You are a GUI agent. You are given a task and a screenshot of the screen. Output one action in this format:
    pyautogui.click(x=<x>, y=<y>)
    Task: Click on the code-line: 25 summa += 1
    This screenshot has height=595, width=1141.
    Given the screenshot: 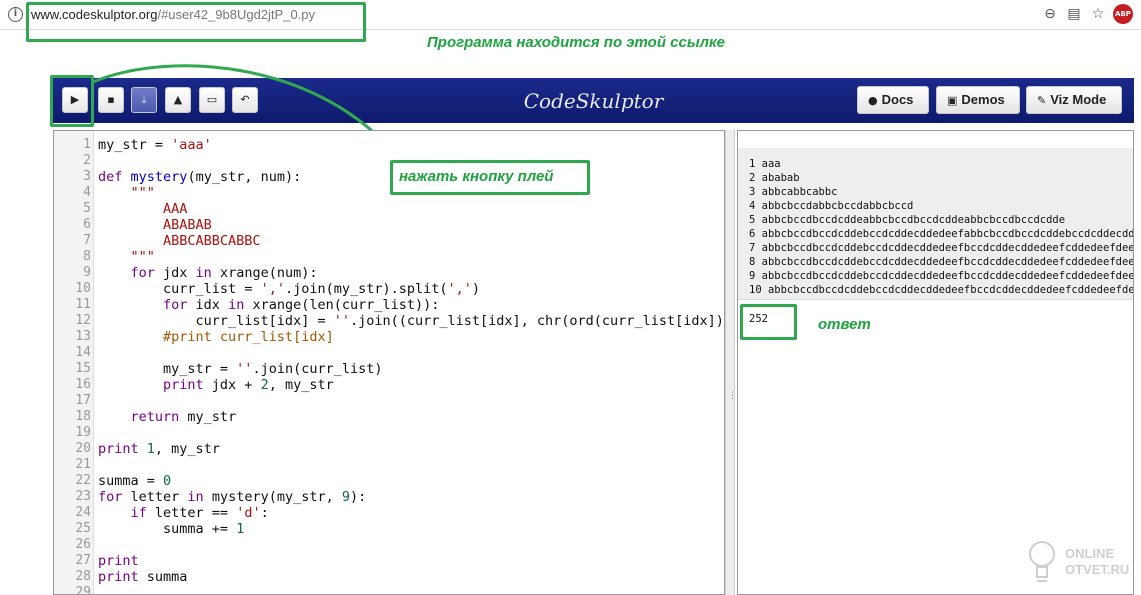 What is the action you would take?
    pyautogui.click(x=389, y=529)
    